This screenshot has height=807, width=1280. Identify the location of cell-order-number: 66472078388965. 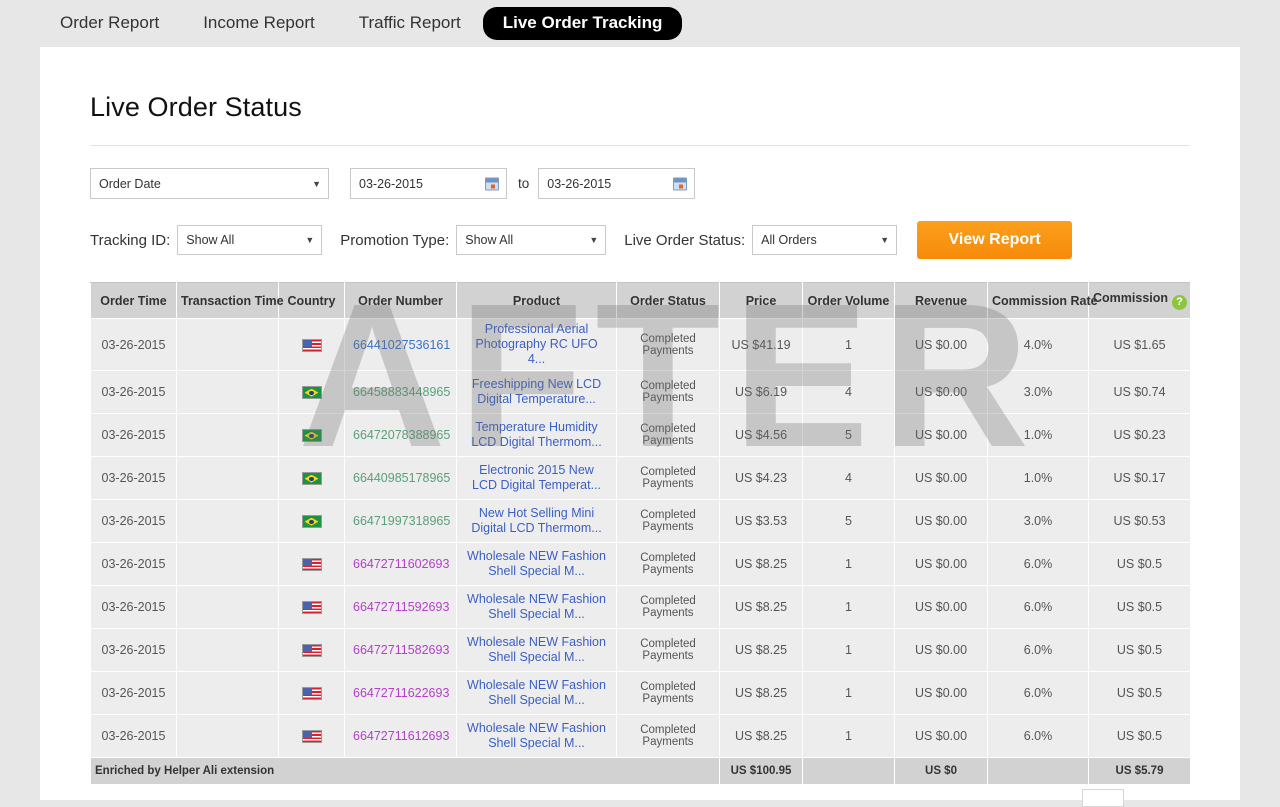
(400, 435).